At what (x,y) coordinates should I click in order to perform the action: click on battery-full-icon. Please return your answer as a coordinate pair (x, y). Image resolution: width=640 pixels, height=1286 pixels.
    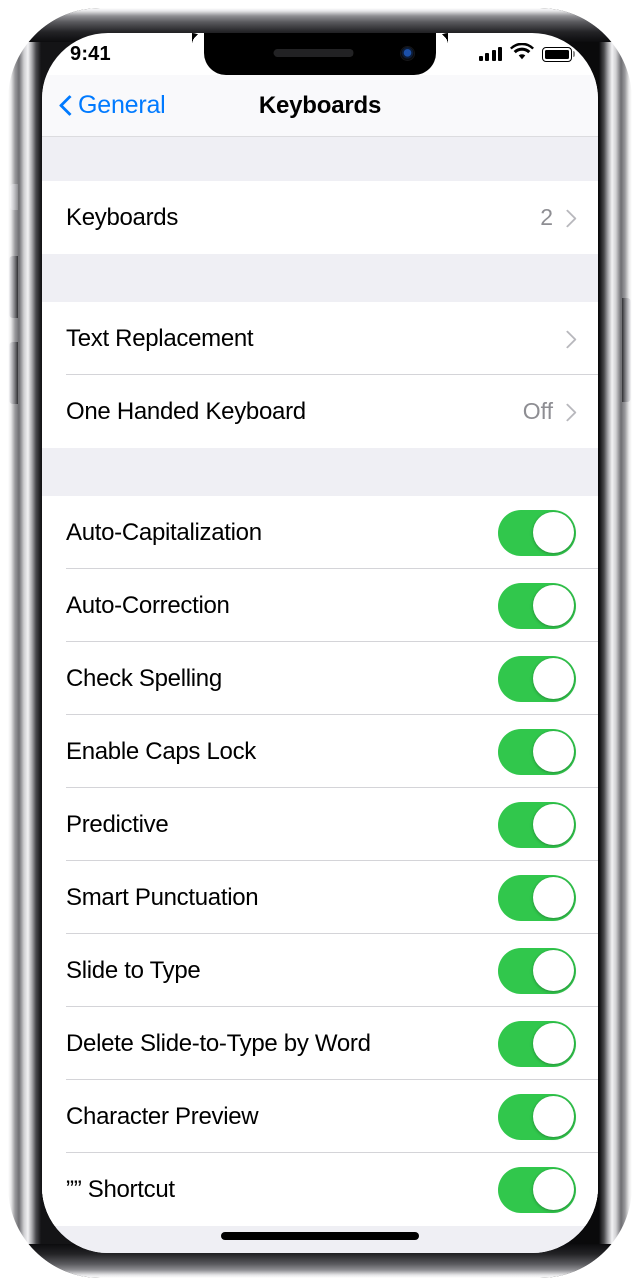
    Looking at the image, I should click on (557, 54).